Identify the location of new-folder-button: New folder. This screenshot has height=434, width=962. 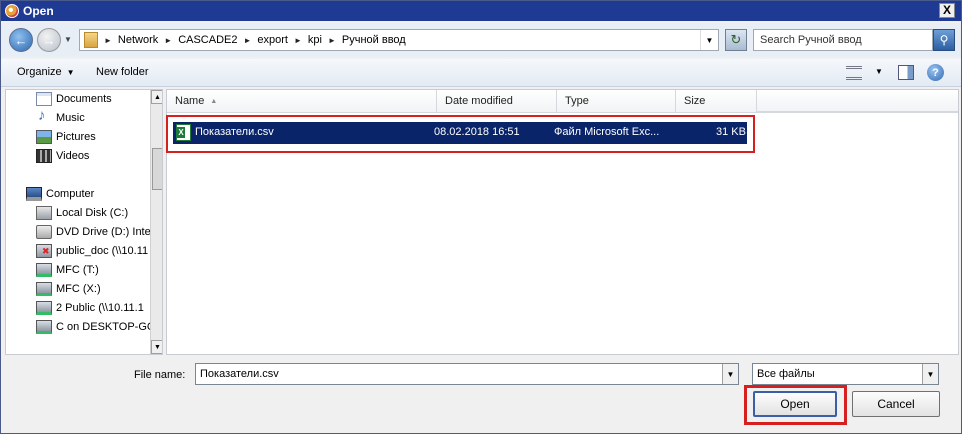
(122, 72).